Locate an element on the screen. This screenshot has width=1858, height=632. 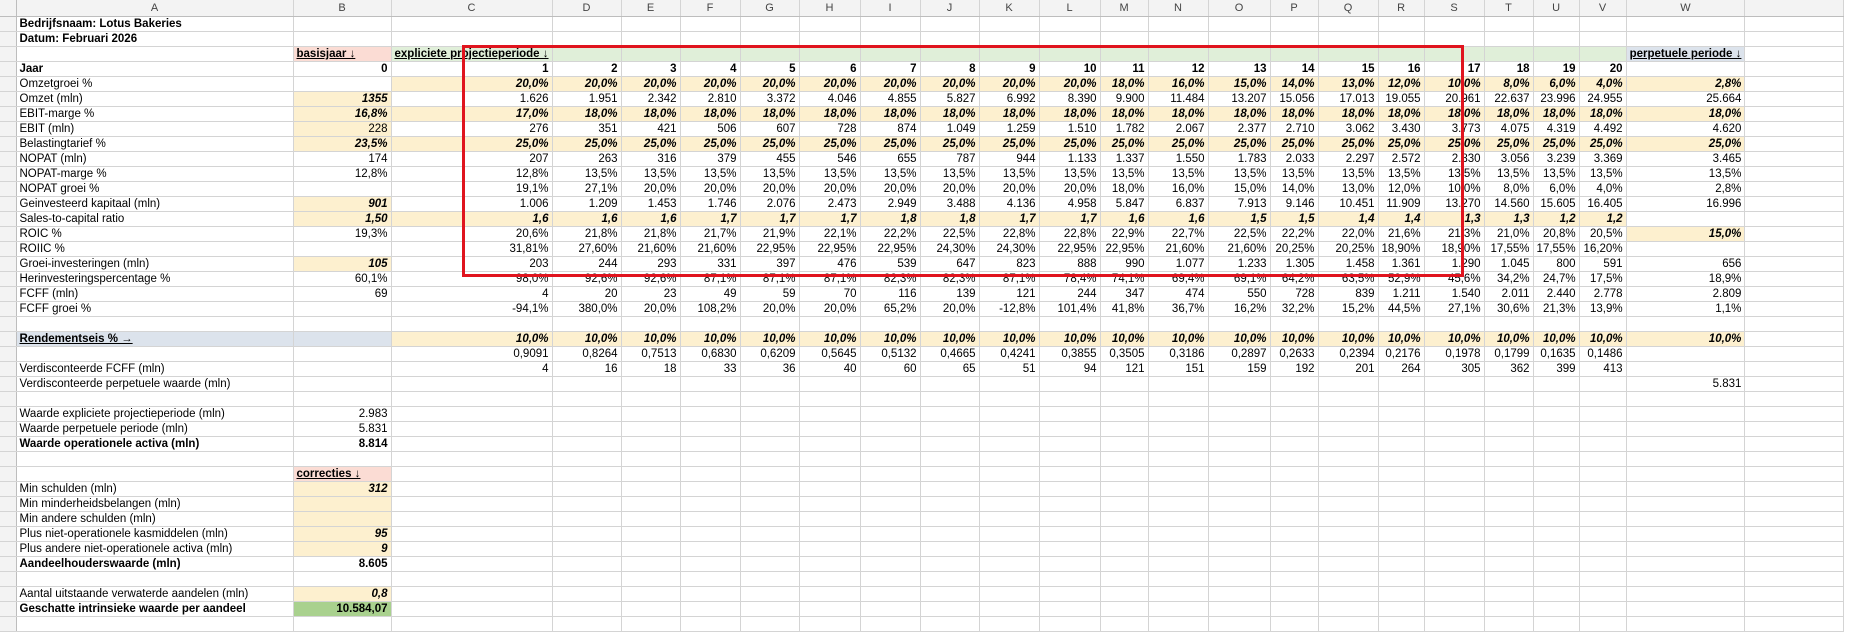
cell-s10: 2.830 is located at coordinates (1454, 159).